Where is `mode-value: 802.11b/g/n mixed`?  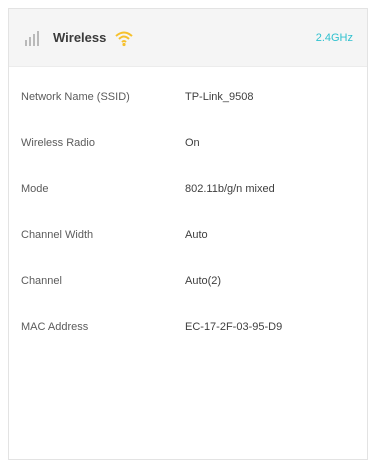
mode-value: 802.11b/g/n mixed is located at coordinates (230, 189).